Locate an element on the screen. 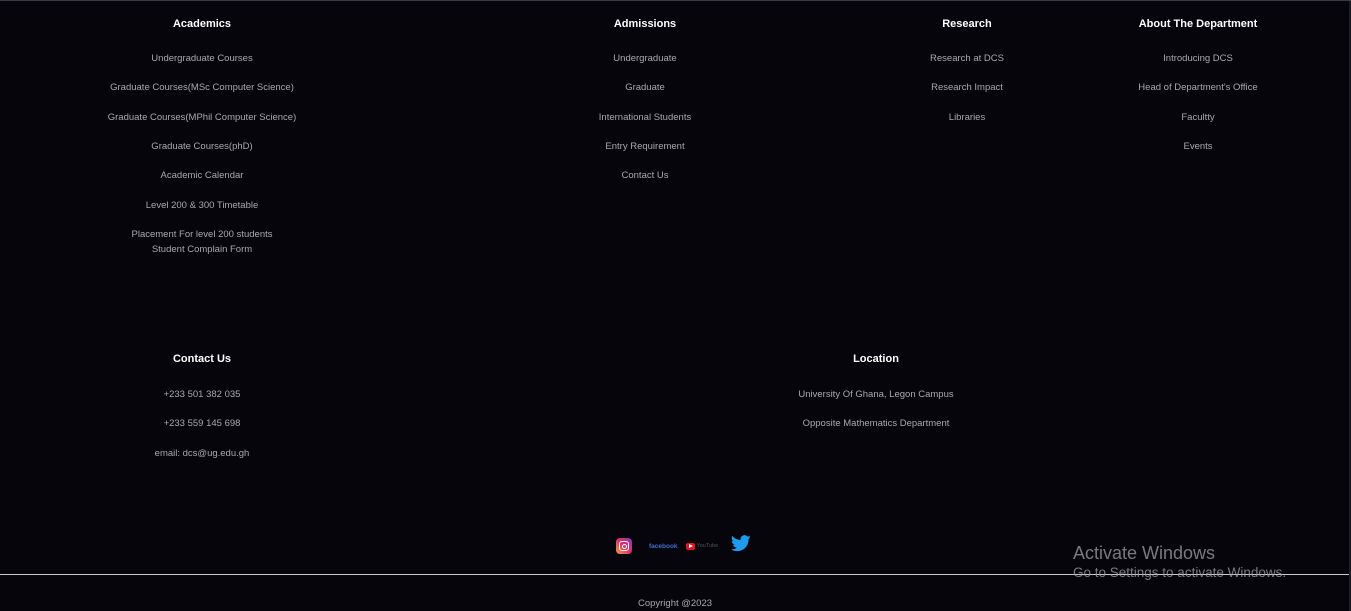 The image size is (1351, 611). link-admissions-contact: Contact Us is located at coordinates (645, 176).